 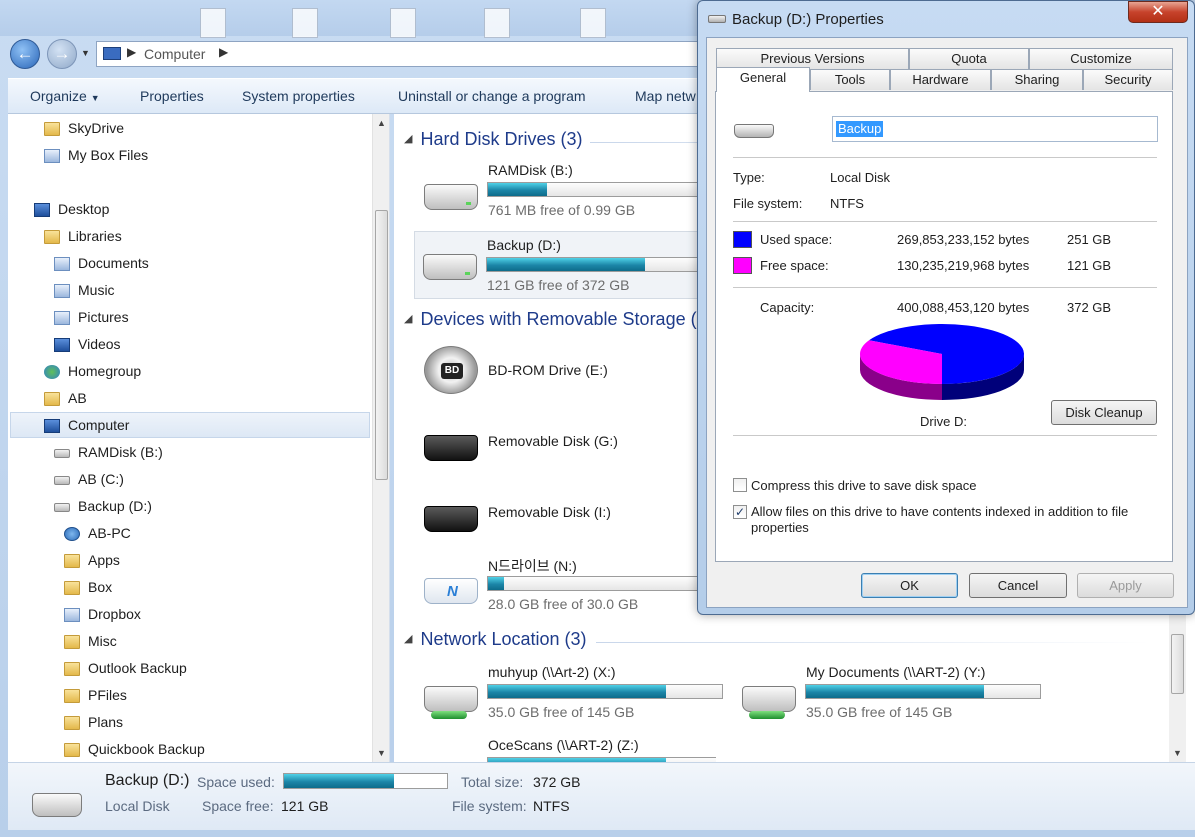 I want to click on music-icon, so click(x=62, y=291).